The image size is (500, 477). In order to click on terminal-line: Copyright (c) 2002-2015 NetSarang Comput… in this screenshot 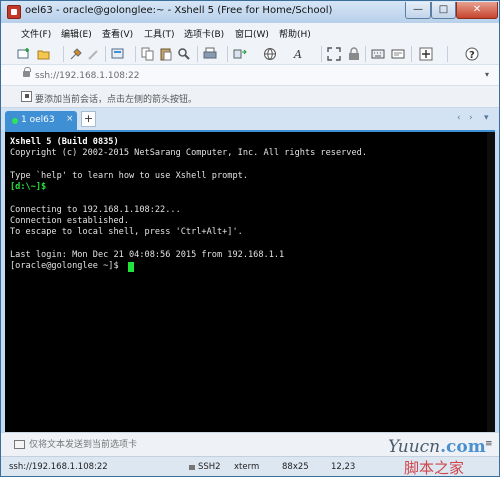, I will do `click(188, 153)`.